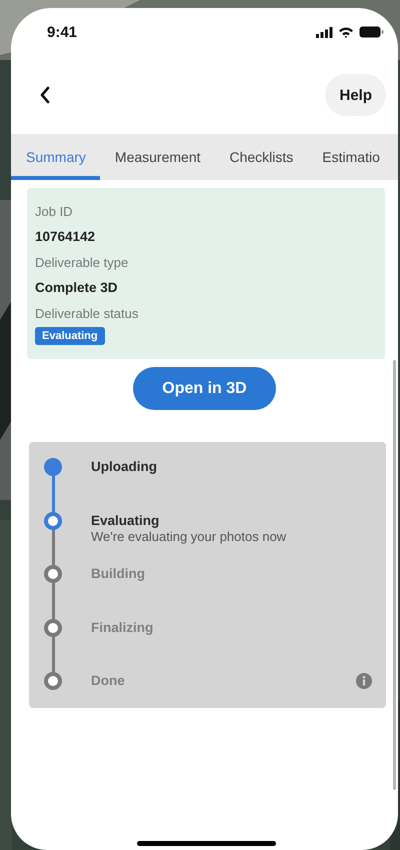  I want to click on status-time: 9:41, so click(62, 32).